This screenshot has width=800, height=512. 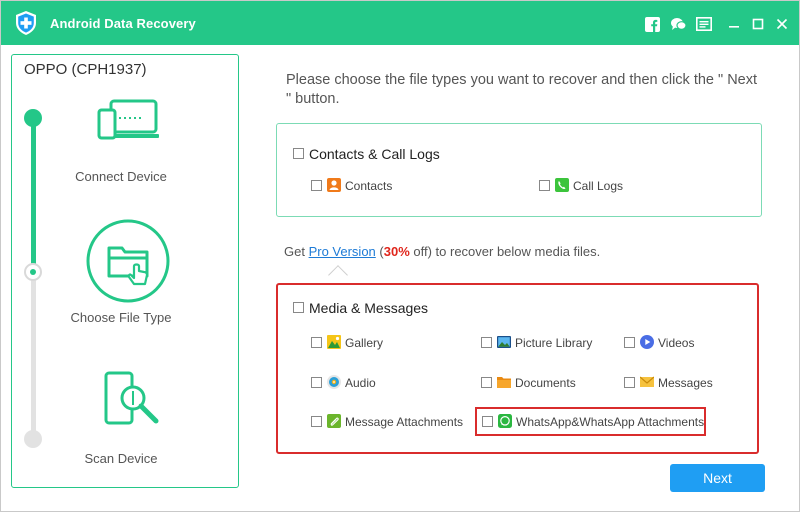 What do you see at coordinates (123, 23) in the screenshot?
I see `app-title: Android Data Recovery` at bounding box center [123, 23].